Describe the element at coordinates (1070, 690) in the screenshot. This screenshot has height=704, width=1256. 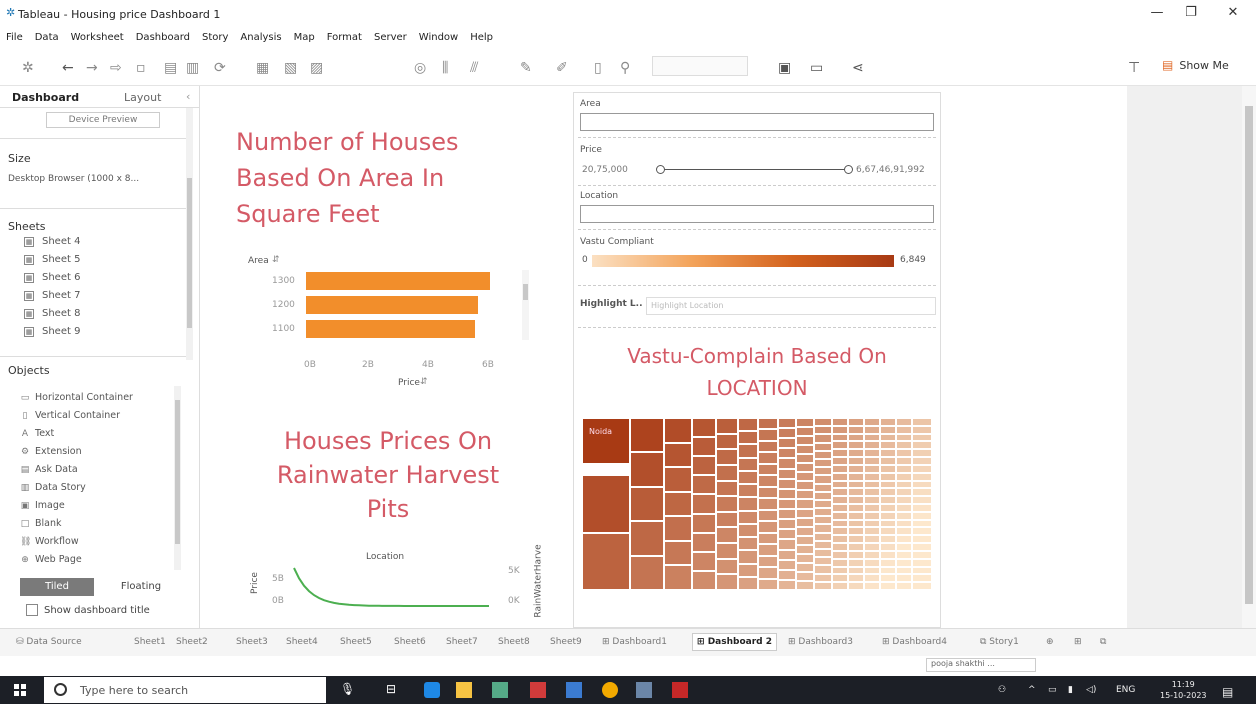
I see `network-icon: ▮` at that location.